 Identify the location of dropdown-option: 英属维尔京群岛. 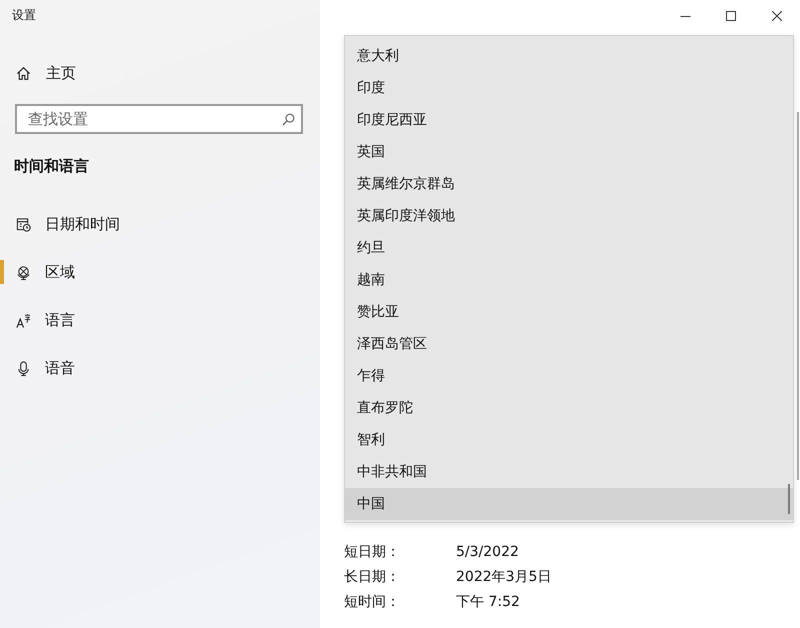
(569, 184).